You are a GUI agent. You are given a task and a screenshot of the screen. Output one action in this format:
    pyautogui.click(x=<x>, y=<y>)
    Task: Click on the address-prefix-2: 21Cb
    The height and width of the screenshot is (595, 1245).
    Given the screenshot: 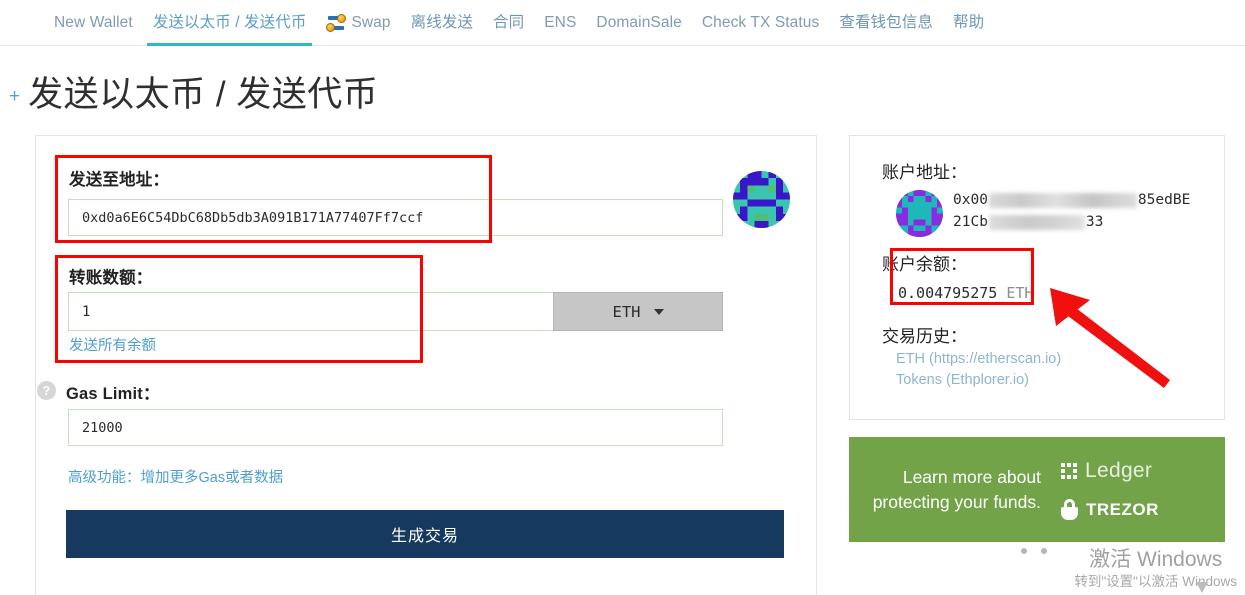 What is the action you would take?
    pyautogui.click(x=970, y=222)
    